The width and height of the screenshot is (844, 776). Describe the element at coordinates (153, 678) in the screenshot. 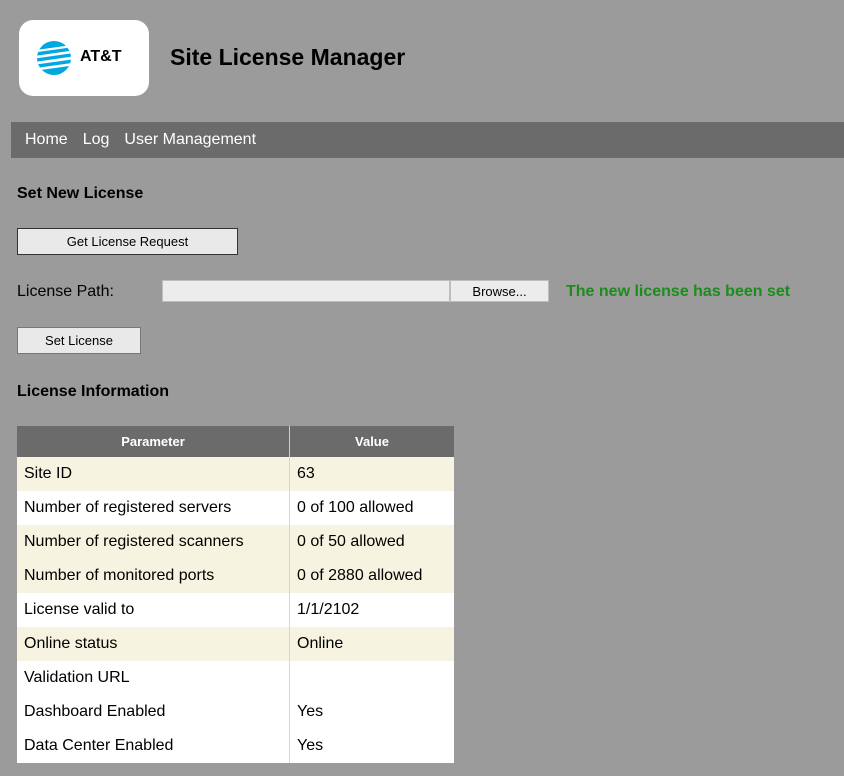

I see `parameter-cell: Validation URL` at that location.